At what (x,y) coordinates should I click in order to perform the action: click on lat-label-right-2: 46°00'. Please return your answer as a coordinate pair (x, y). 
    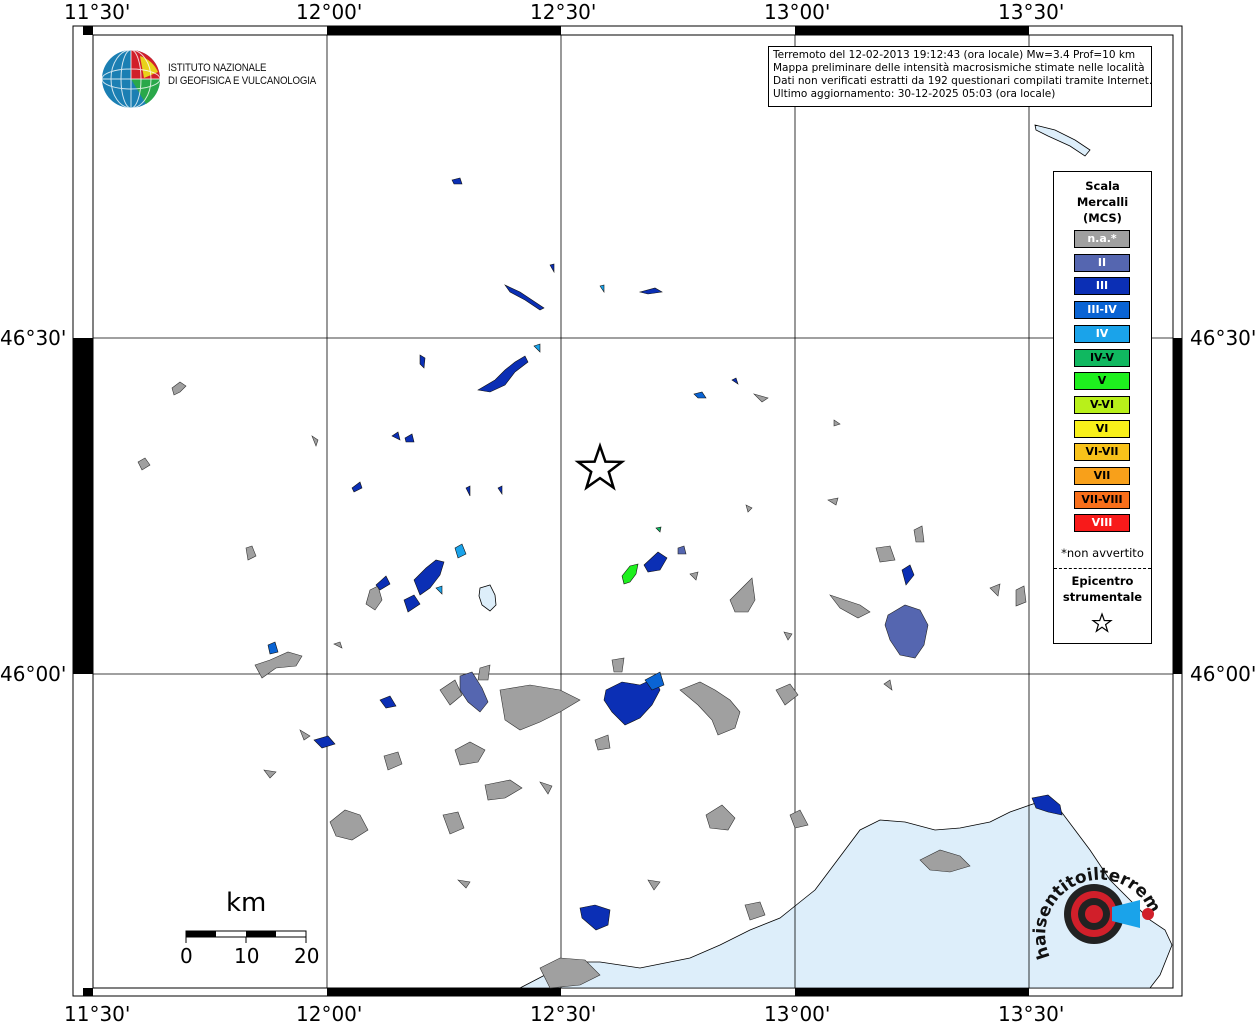
    Looking at the image, I should click on (1222, 674).